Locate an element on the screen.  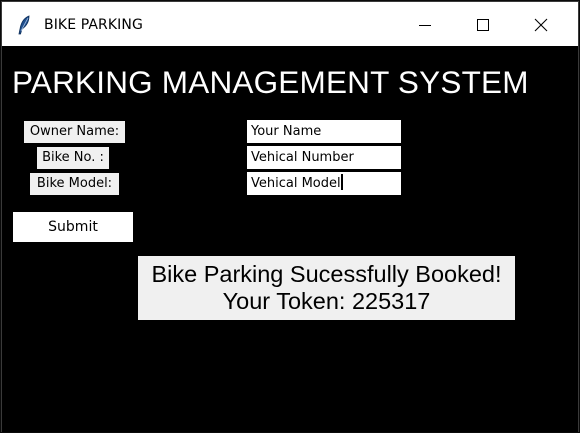
title-bar: BIKE PARKING is located at coordinates (290, 24).